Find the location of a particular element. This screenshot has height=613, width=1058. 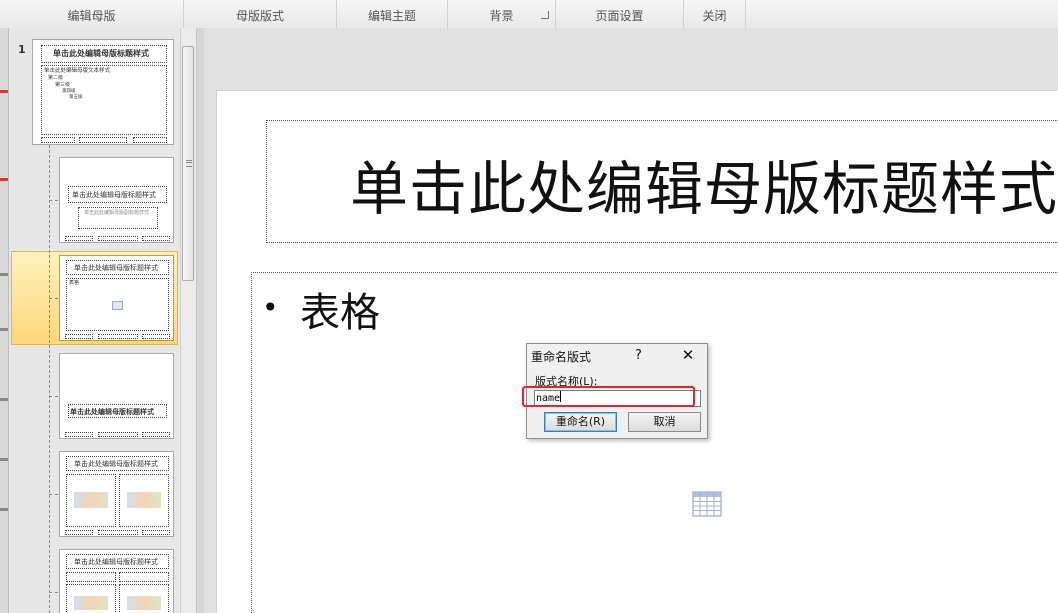

layout-thumbnail-comparison: 单击此处编辑母版标题样式 is located at coordinates (116, 581).